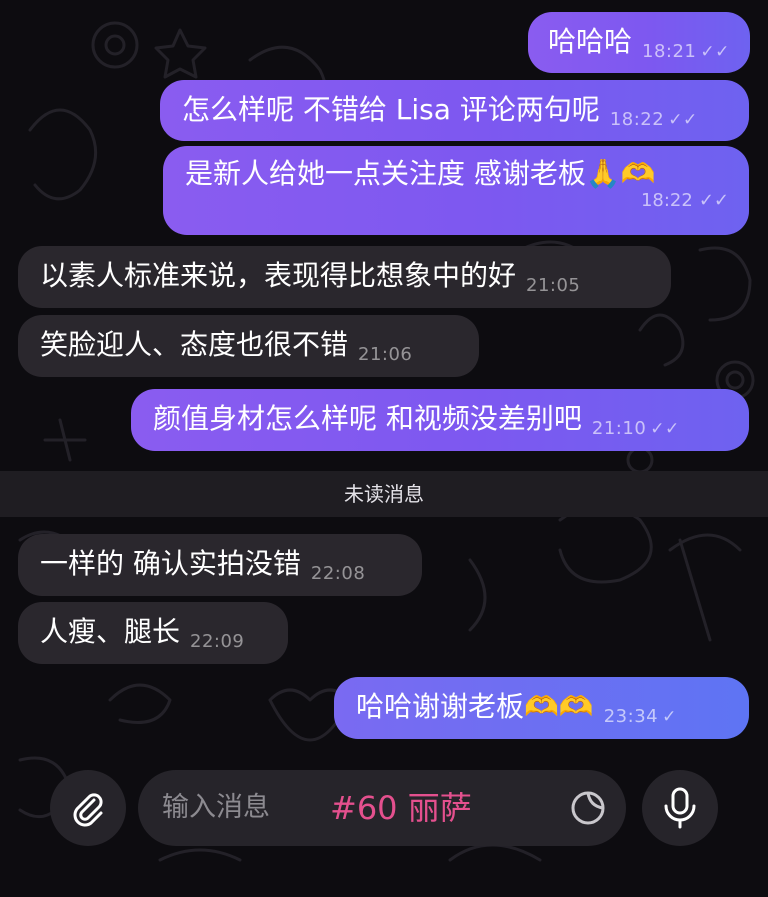  Describe the element at coordinates (590, 41) in the screenshot. I see `message-text: 哈哈哈` at that location.